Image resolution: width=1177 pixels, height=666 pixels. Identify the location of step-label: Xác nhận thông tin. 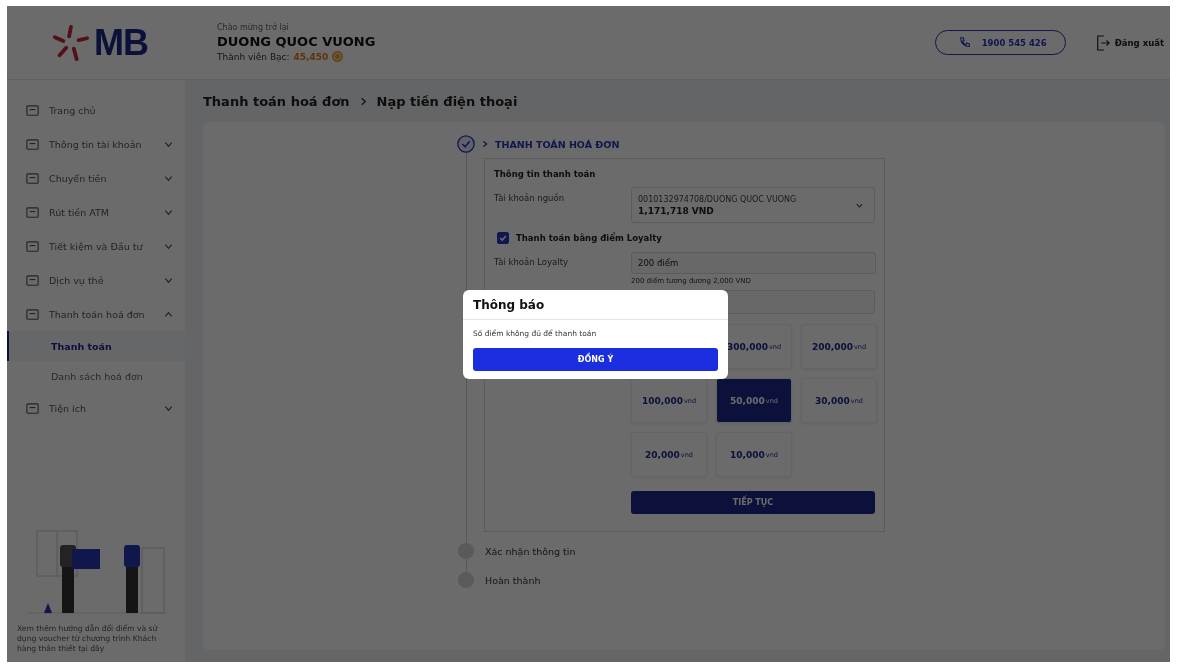
(530, 551).